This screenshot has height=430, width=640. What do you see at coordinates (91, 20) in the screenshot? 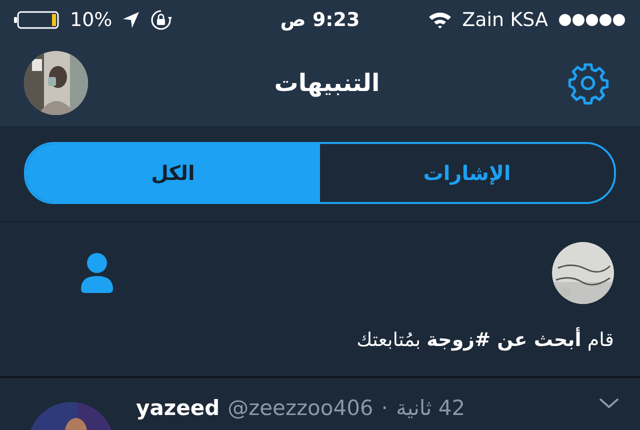
I see `battery-percent: 10%` at bounding box center [91, 20].